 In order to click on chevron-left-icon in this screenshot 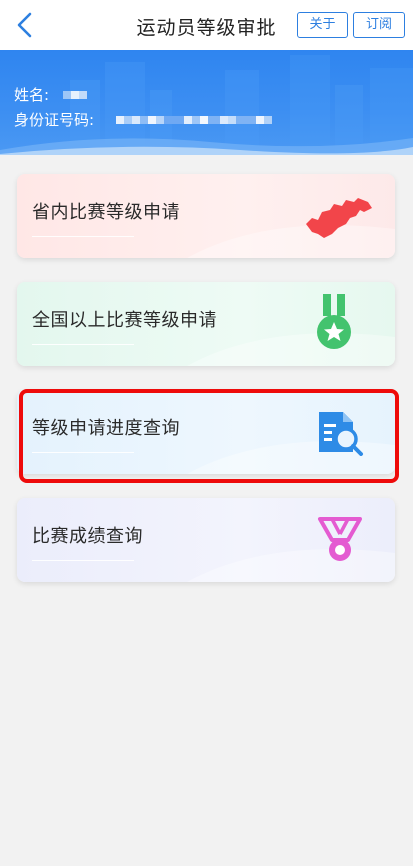, I will do `click(24, 25)`.